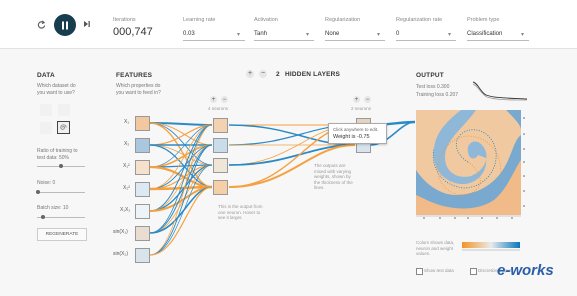 This screenshot has width=577, height=296. I want to click on feature-label-x2sq: X₂², so click(126, 188).